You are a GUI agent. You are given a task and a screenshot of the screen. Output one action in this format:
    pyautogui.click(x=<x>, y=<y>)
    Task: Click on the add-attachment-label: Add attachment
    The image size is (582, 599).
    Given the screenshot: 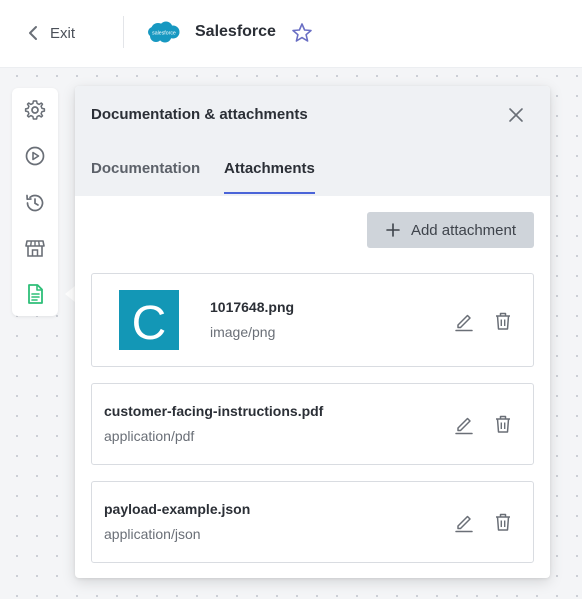 What is the action you would take?
    pyautogui.click(x=463, y=230)
    